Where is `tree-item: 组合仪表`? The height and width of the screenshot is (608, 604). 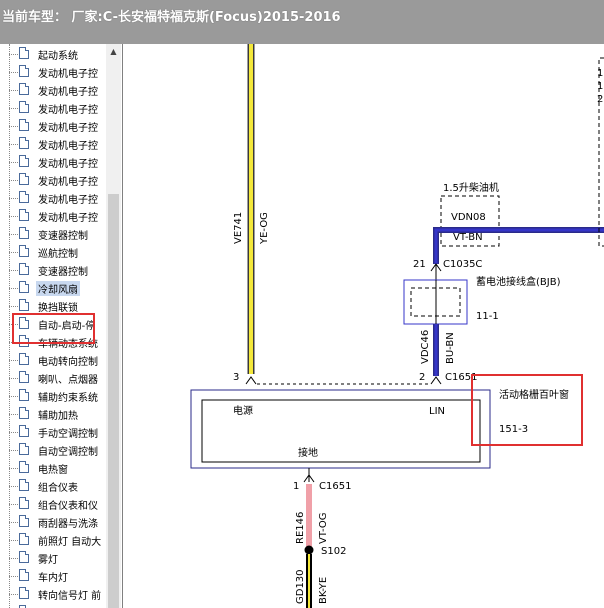
tree-item: 组合仪表 is located at coordinates (53, 486).